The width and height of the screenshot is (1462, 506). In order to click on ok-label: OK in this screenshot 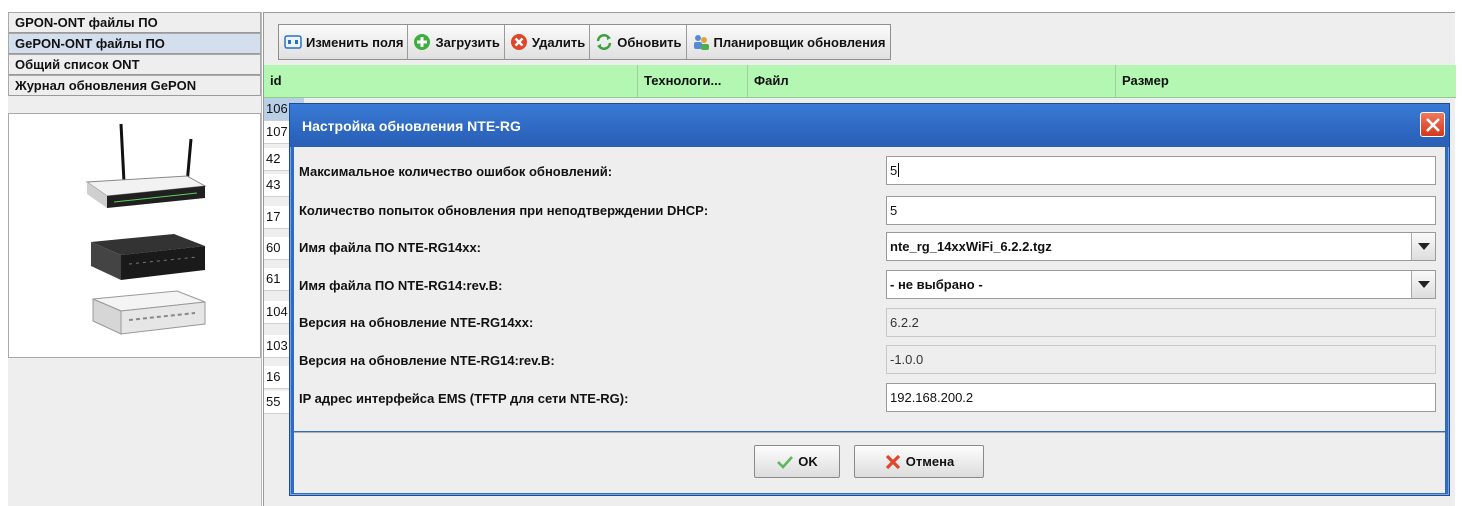, I will do `click(808, 461)`.